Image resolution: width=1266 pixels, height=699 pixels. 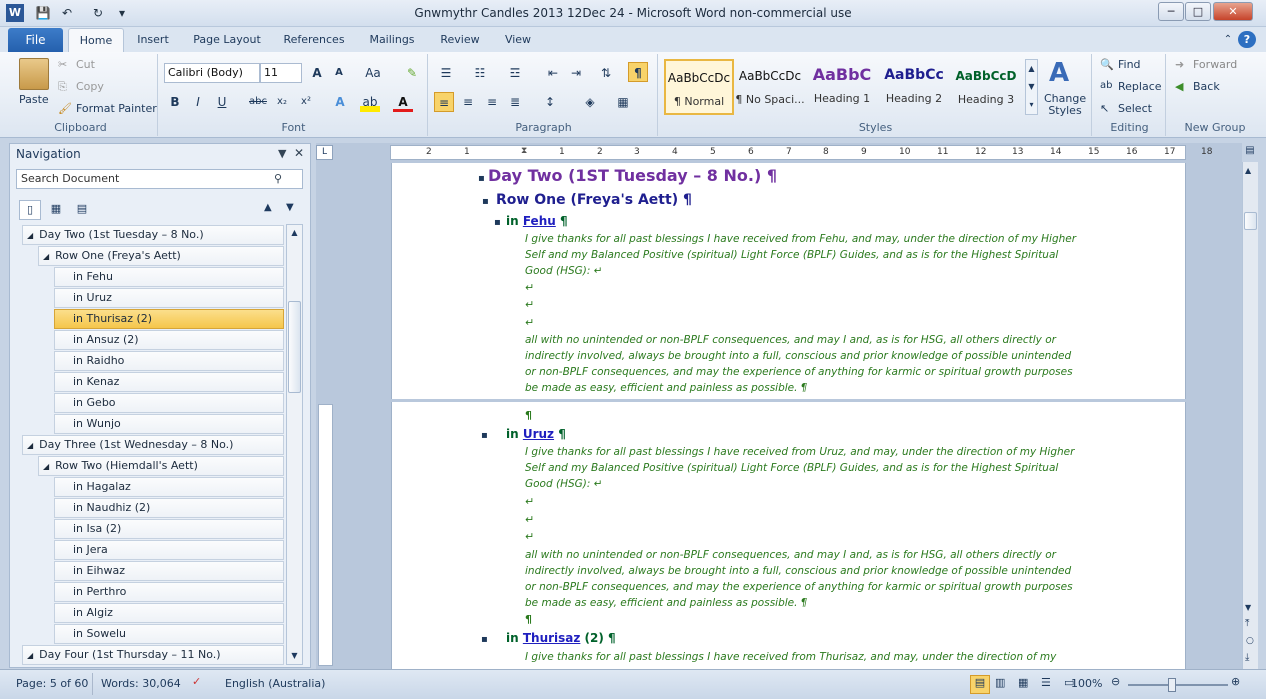 I want to click on nav-scroll-up-icon: ▲, so click(x=294, y=233).